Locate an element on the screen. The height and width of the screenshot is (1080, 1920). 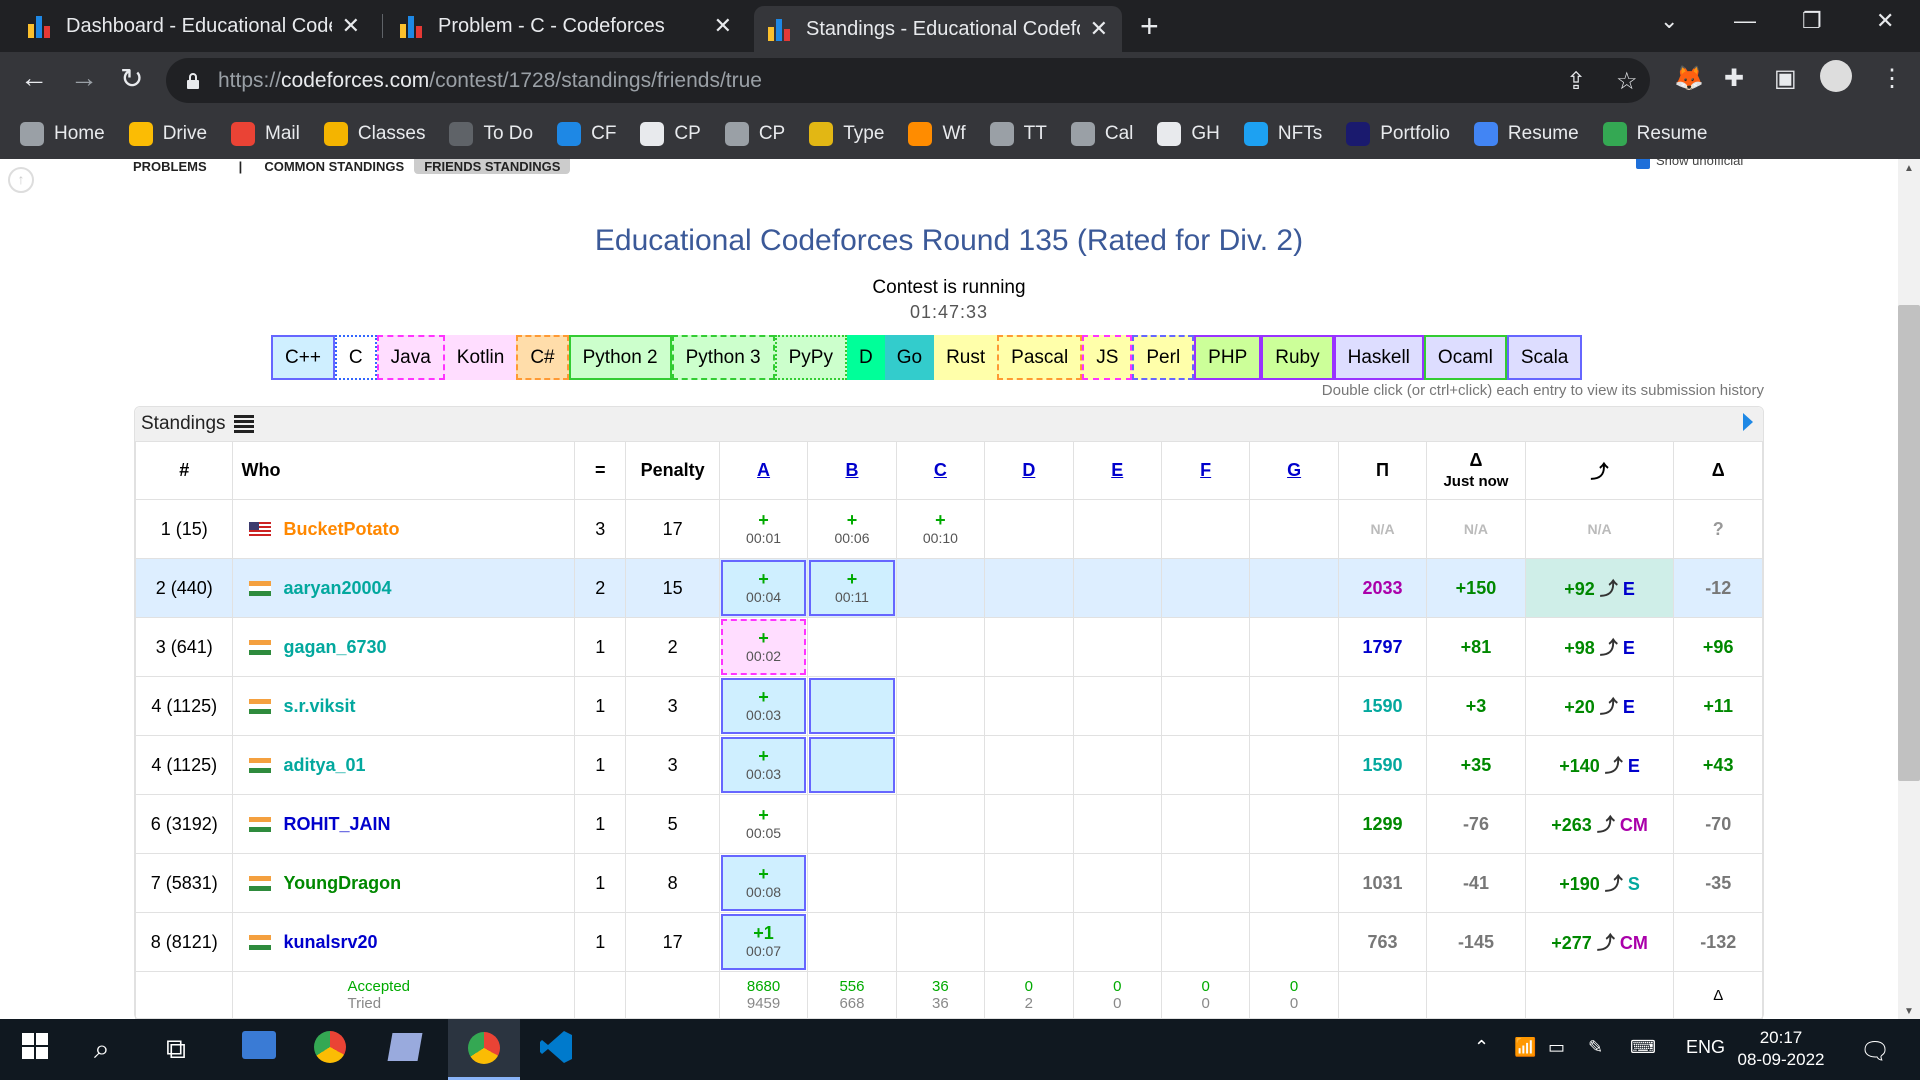
col-problem-a: A is located at coordinates (763, 470).